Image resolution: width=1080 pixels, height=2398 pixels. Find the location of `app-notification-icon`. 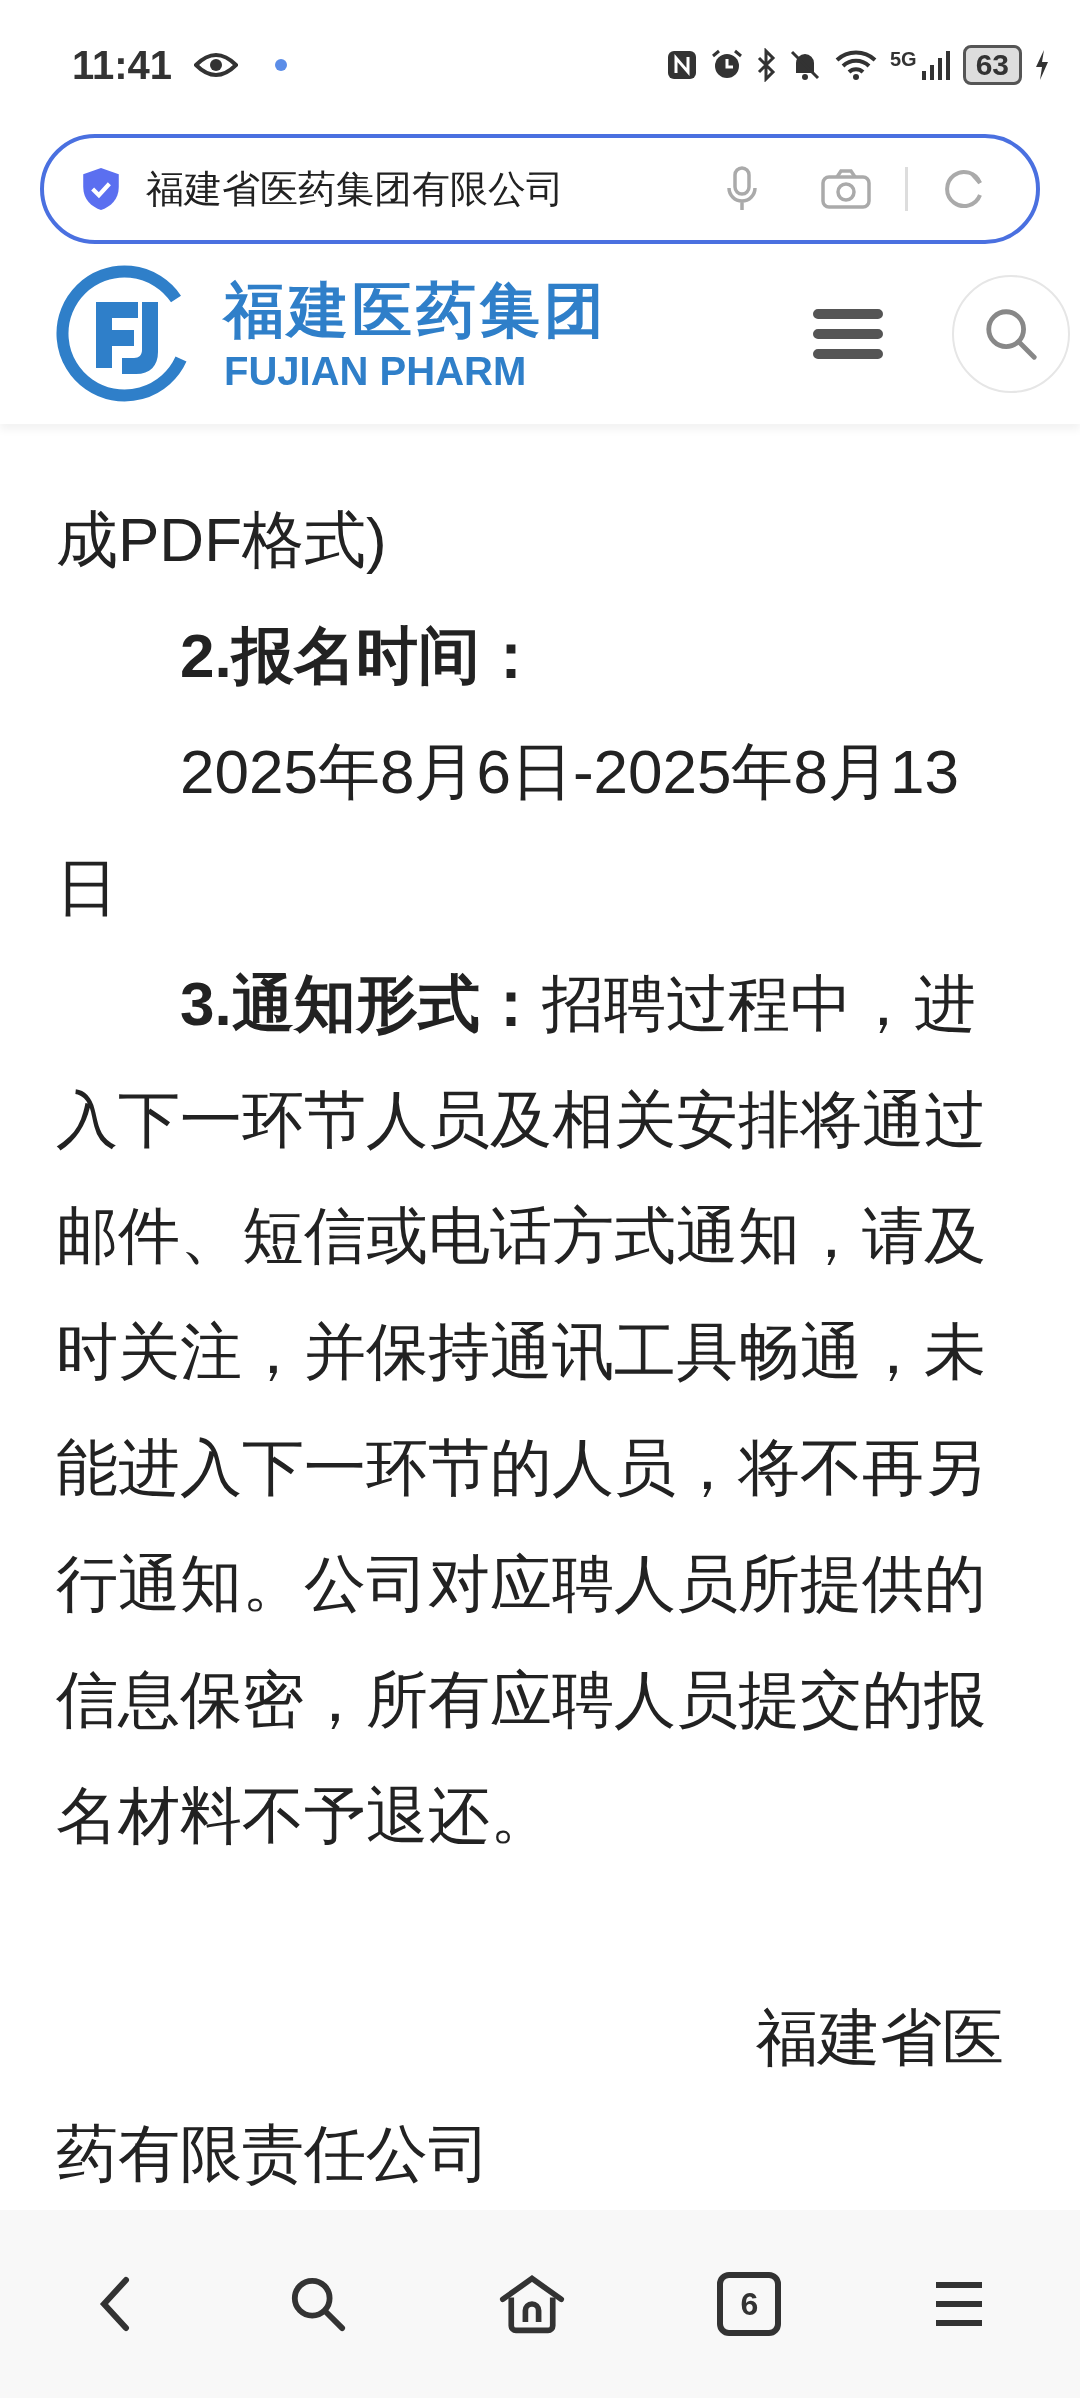

app-notification-icon is located at coordinates (281, 65).